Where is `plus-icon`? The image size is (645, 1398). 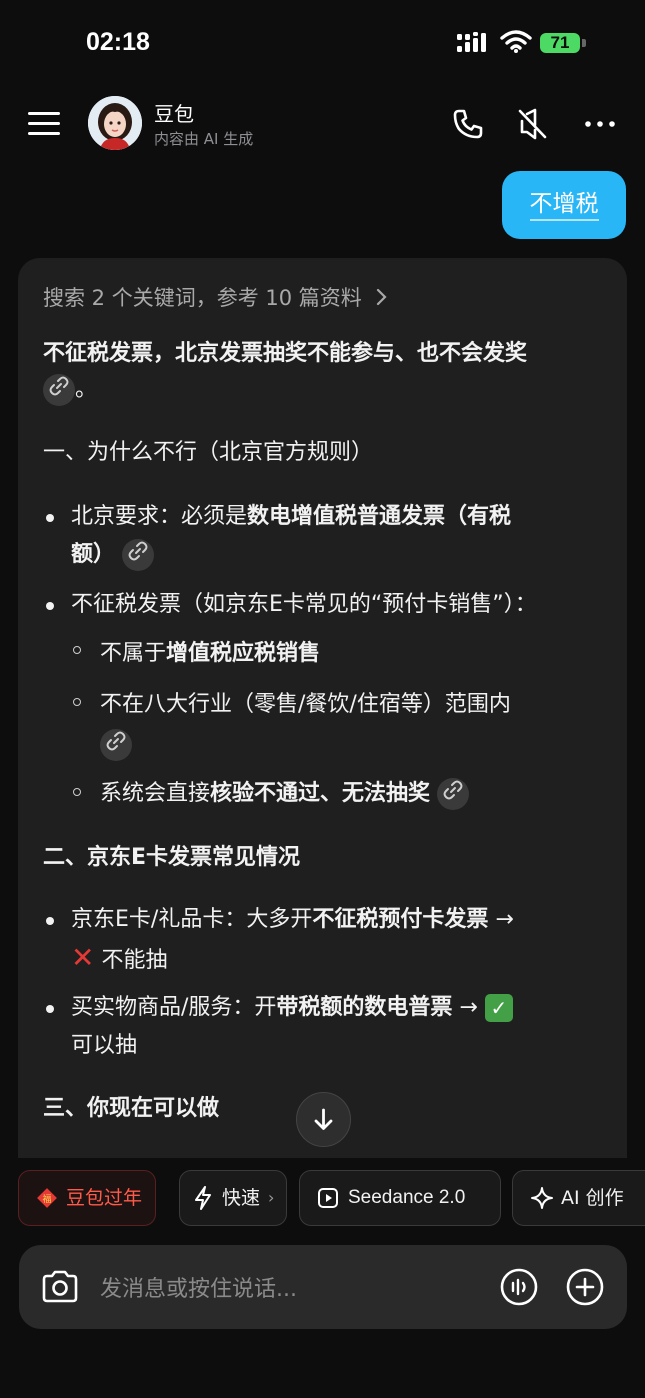
plus-icon is located at coordinates (585, 1287).